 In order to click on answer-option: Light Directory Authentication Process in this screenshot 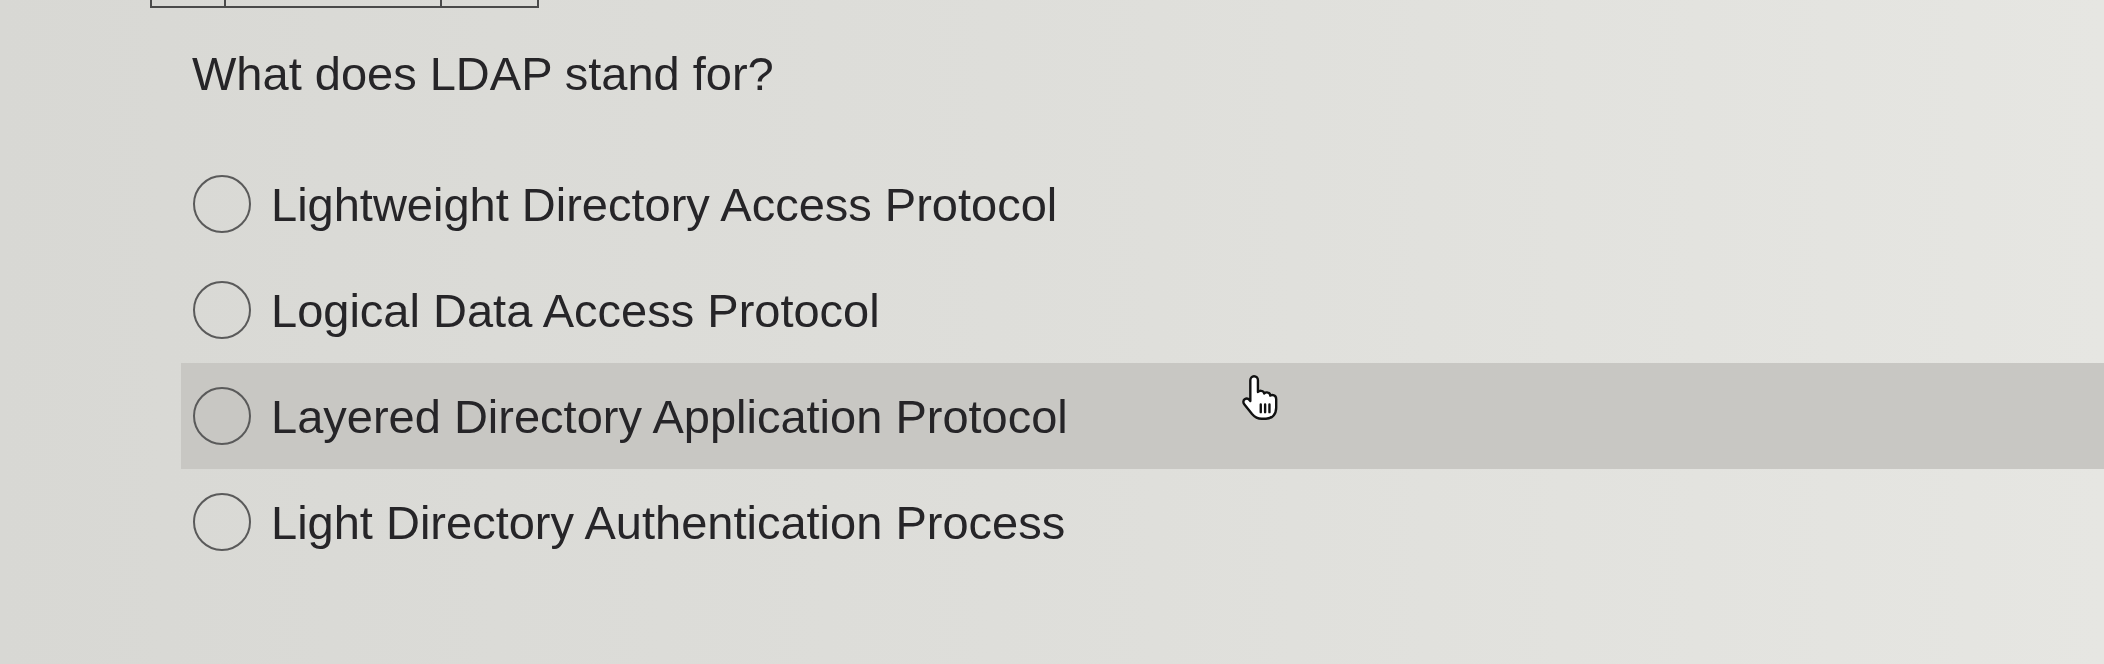, I will do `click(627, 522)`.